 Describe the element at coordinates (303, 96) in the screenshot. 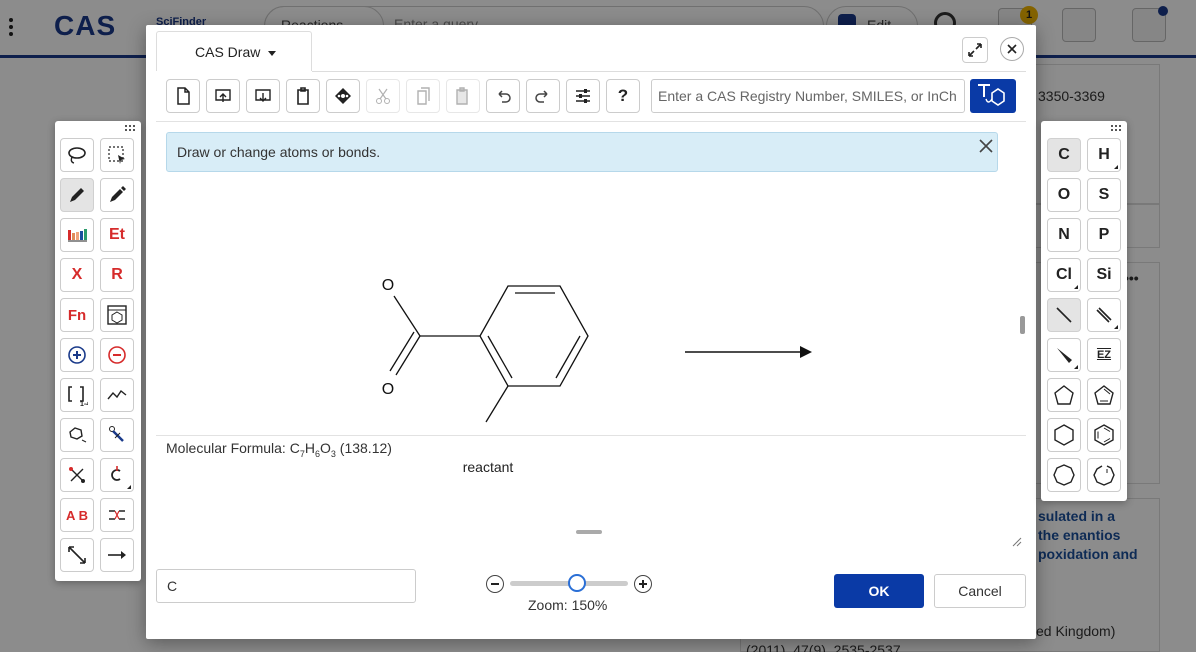

I see `template-button` at that location.